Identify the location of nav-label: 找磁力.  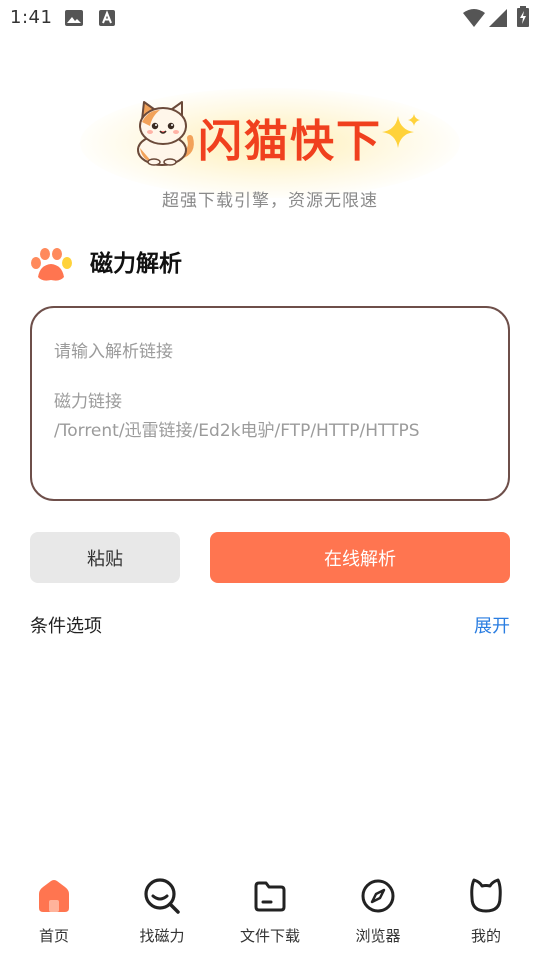
(162, 936).